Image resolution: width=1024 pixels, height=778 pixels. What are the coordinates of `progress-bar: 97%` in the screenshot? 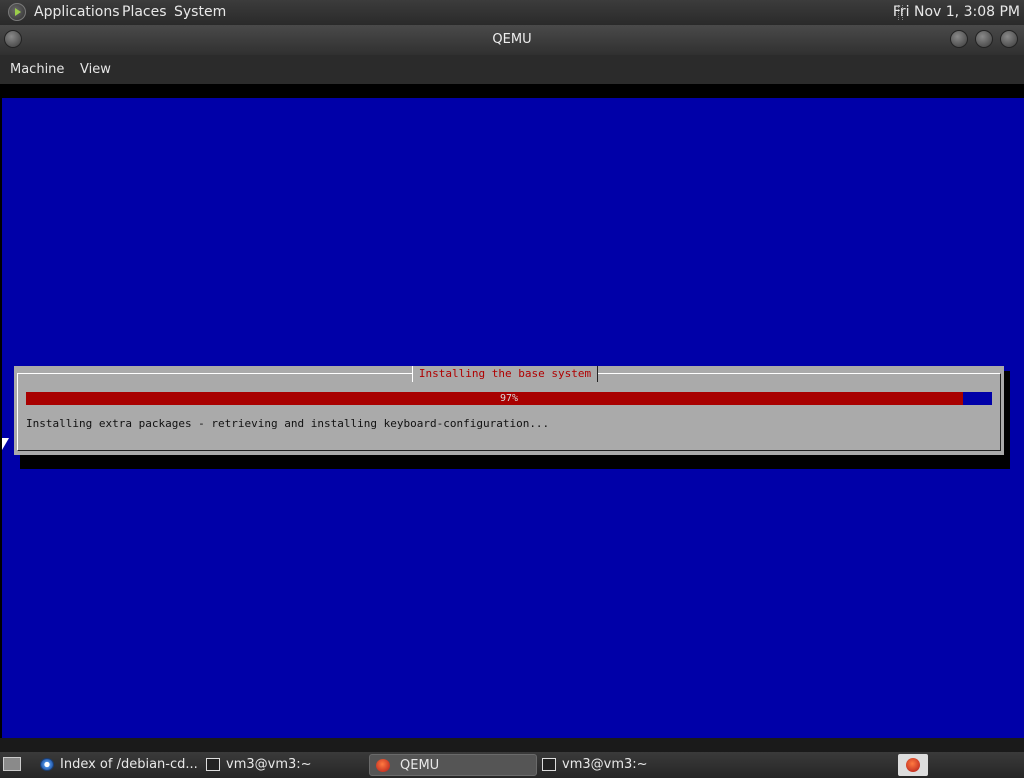 It's located at (509, 398).